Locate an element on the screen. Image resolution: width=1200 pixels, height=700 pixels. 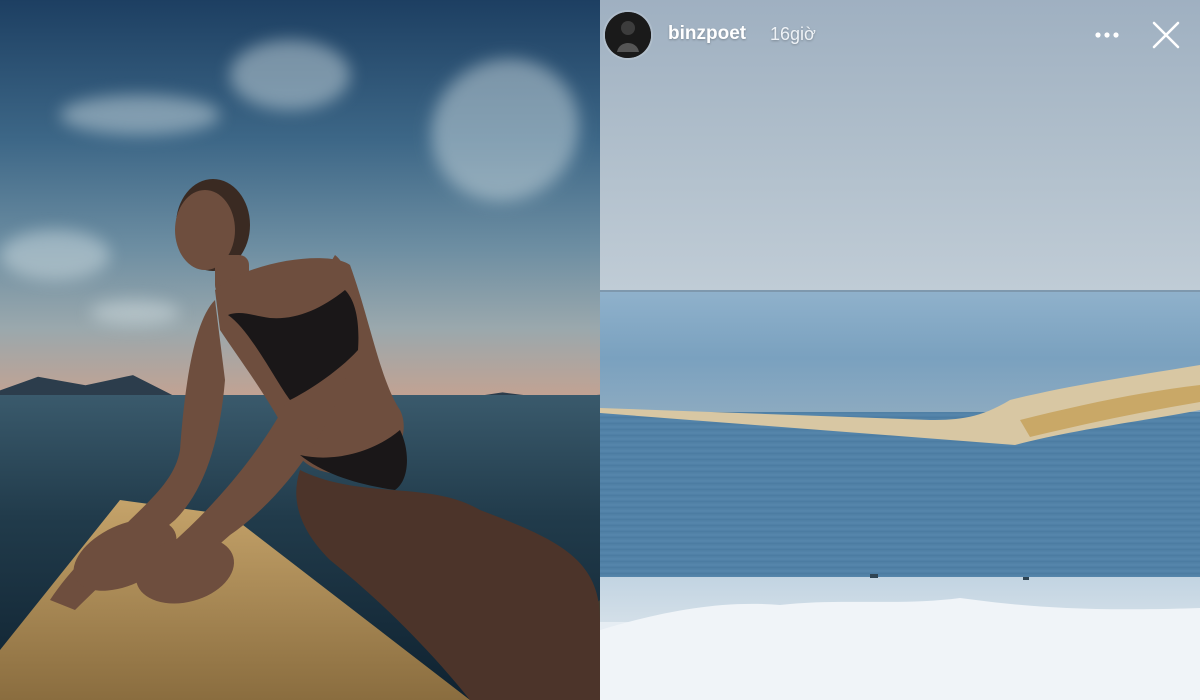
close-button is located at coordinates (1166, 35).